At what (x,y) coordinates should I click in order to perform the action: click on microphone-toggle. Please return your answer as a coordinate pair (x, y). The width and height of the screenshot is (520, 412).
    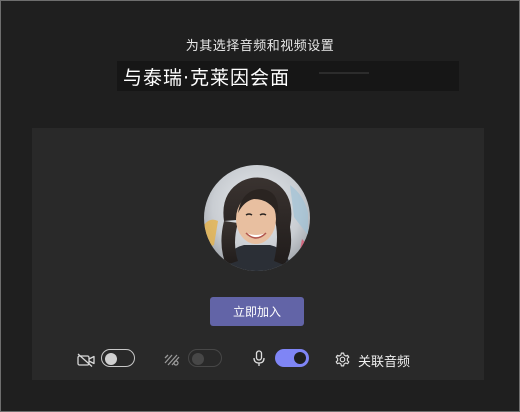
    Looking at the image, I should click on (292, 358).